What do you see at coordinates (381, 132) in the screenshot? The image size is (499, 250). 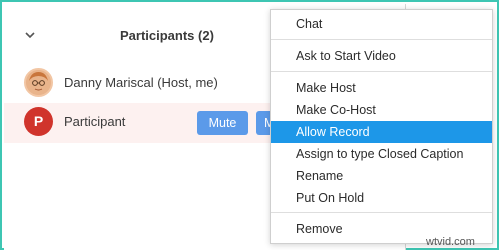 I see `menu-item-allow-record: Allow Record` at bounding box center [381, 132].